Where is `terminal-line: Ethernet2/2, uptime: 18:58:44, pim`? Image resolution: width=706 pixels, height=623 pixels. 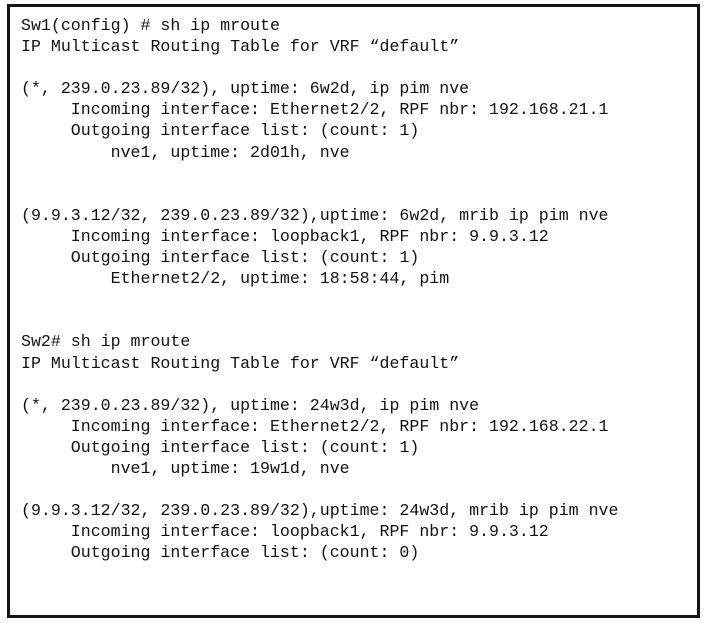 terminal-line: Ethernet2/2, uptime: 18:58:44, pim is located at coordinates (235, 279).